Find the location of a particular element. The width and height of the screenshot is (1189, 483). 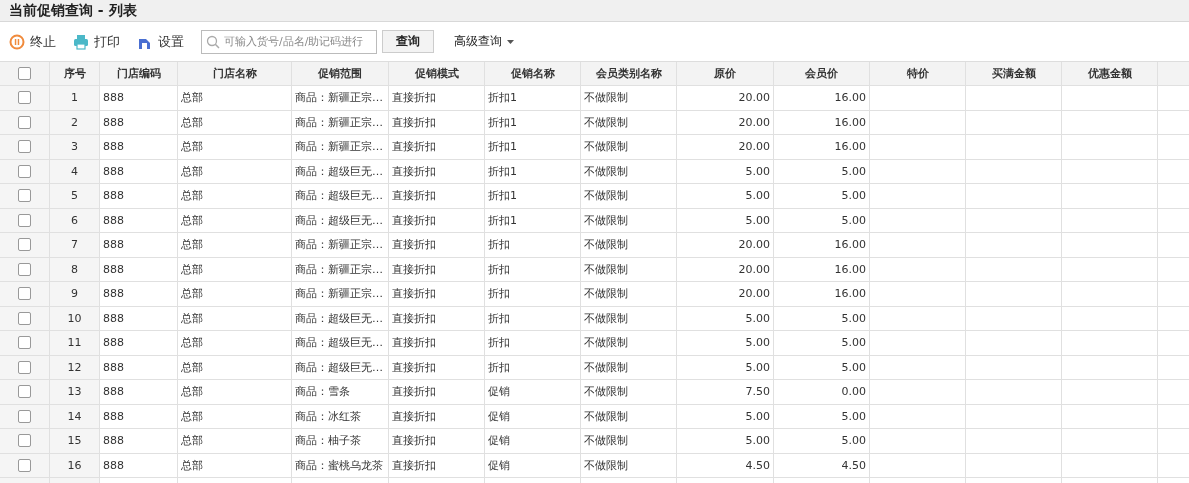

row-number: 11 is located at coordinates (74, 343).